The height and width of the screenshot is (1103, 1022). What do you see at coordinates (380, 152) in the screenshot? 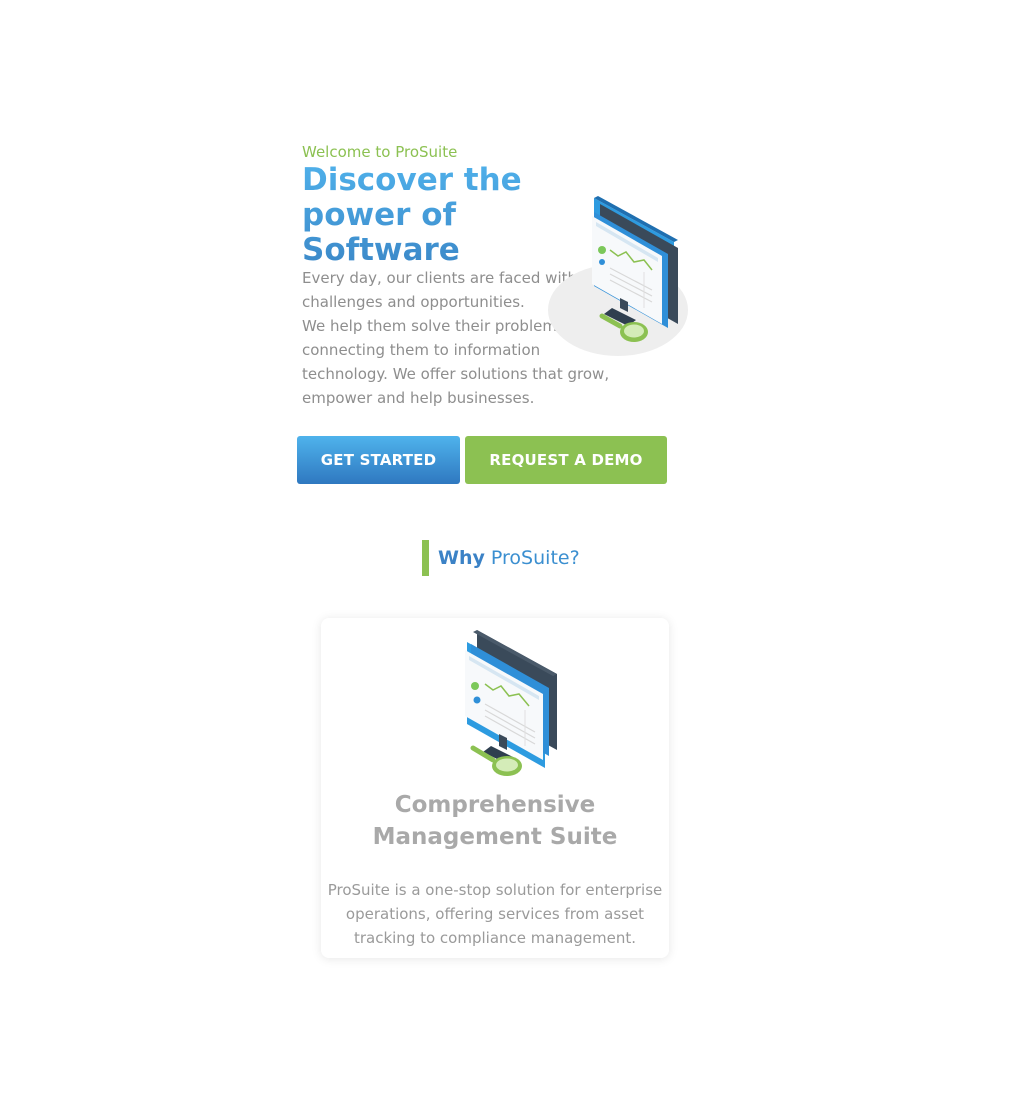
I see `hero-eyebrow: Welcome to ProSuite` at bounding box center [380, 152].